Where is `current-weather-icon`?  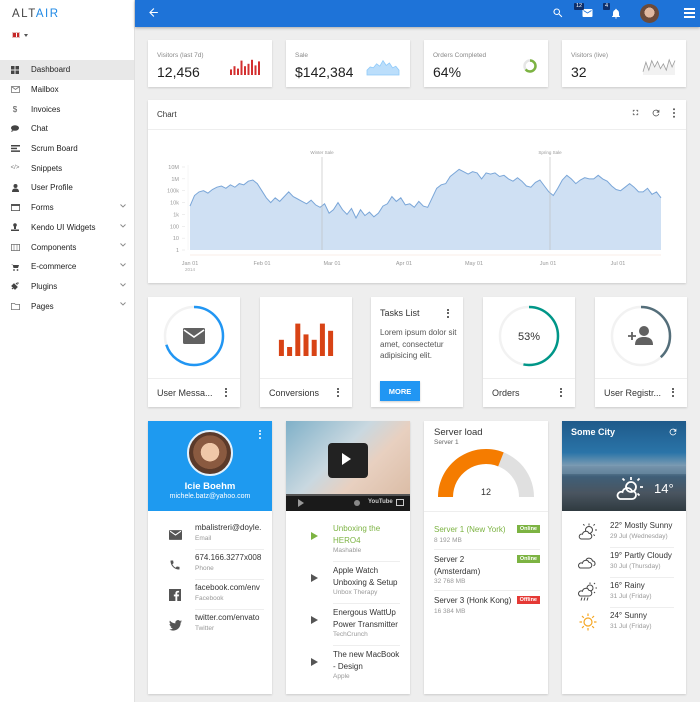
current-weather-icon is located at coordinates (629, 488).